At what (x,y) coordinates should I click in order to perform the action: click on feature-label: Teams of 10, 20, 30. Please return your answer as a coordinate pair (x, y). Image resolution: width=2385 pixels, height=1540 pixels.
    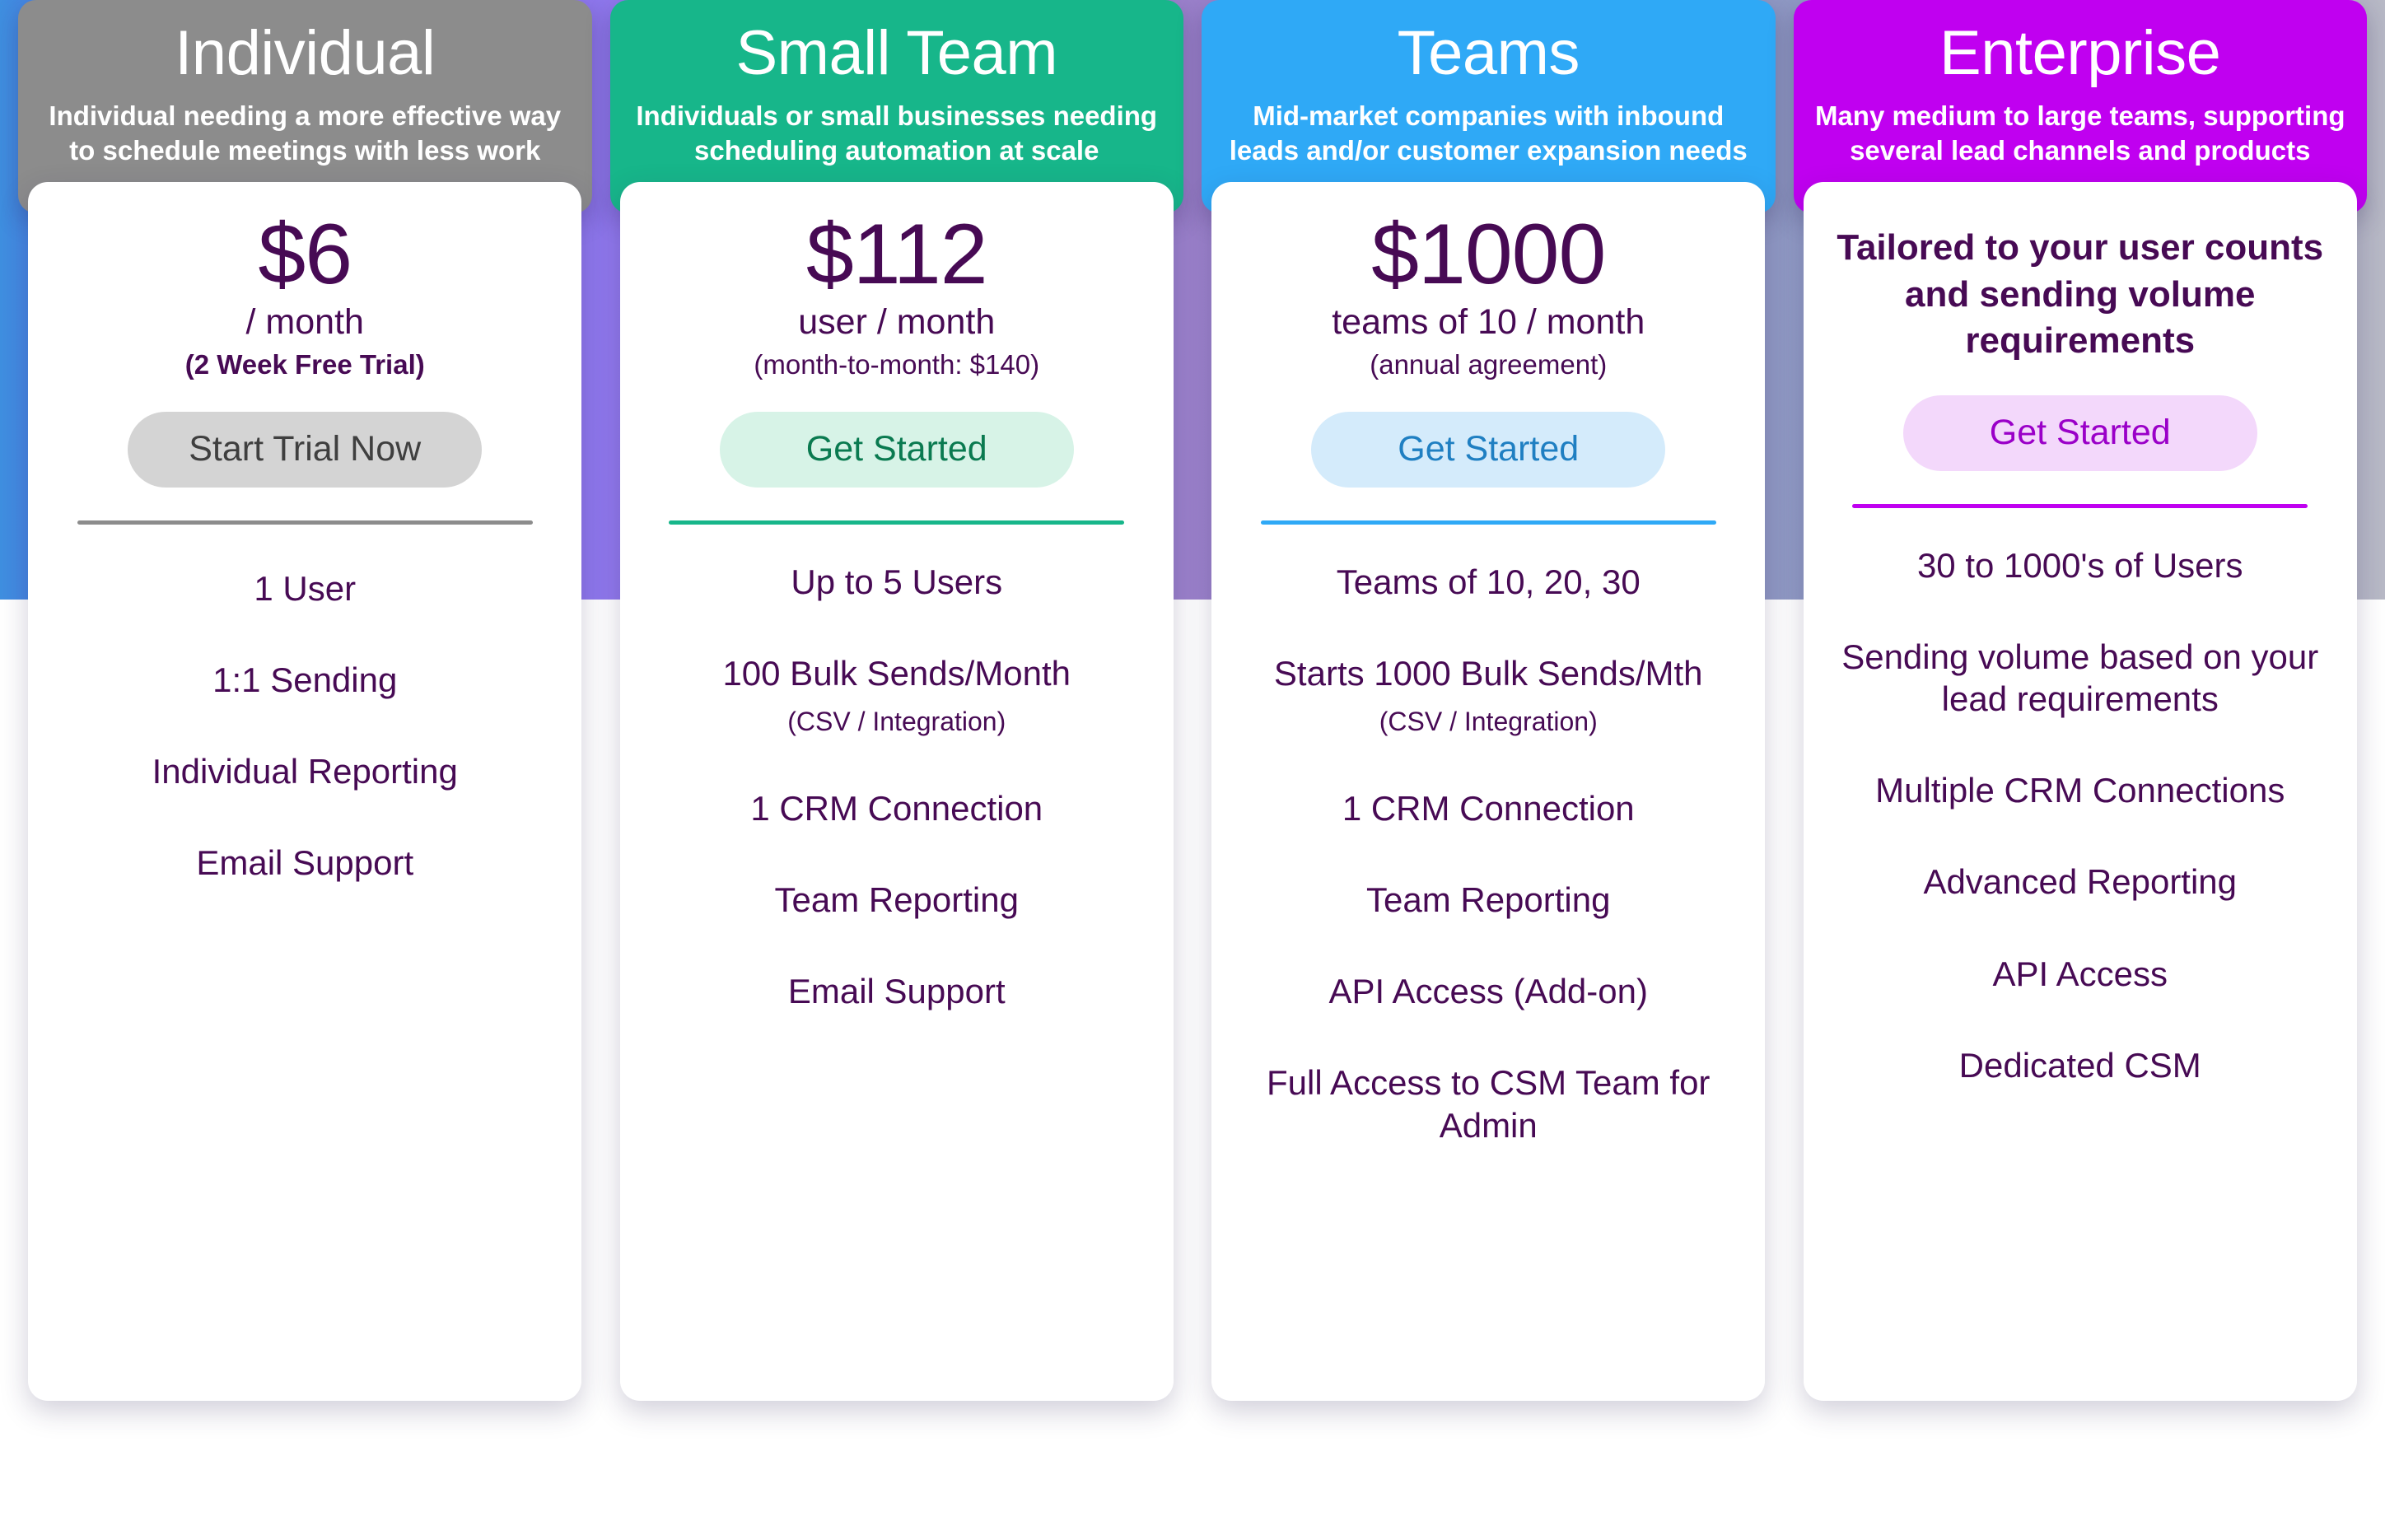
    Looking at the image, I should click on (1488, 581).